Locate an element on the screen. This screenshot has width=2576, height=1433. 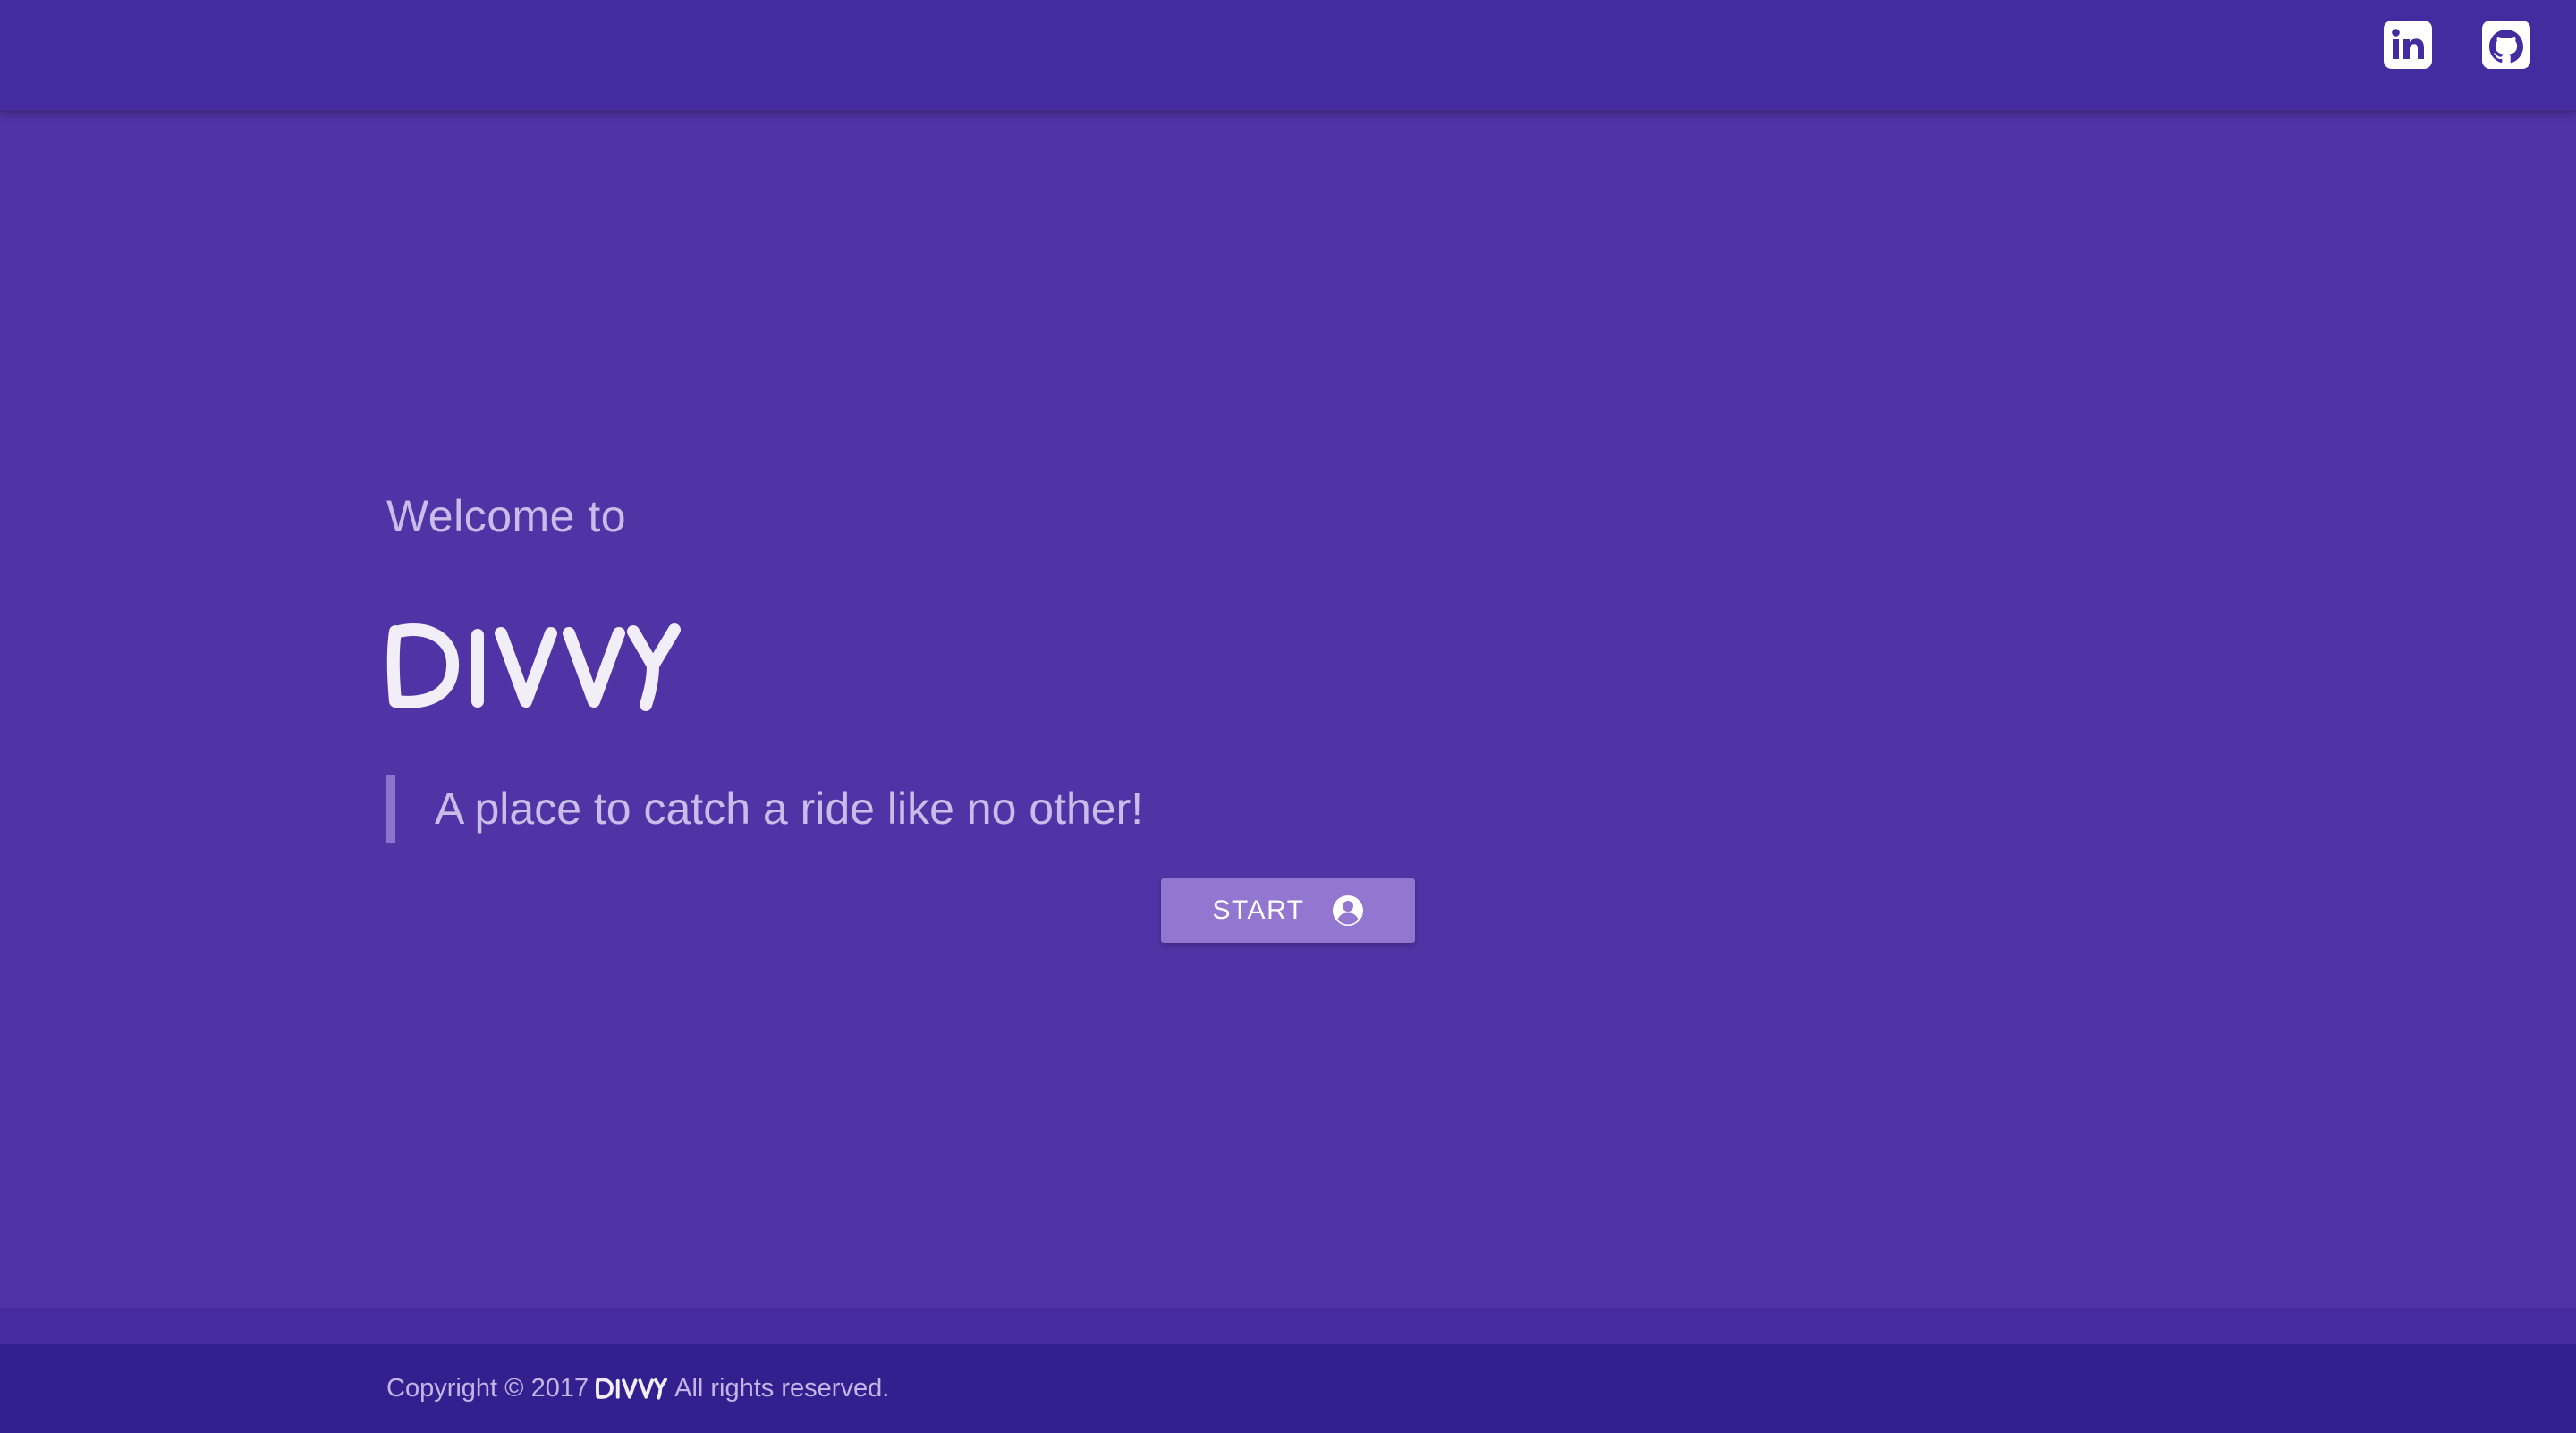
start-button-label: START is located at coordinates (1258, 910).